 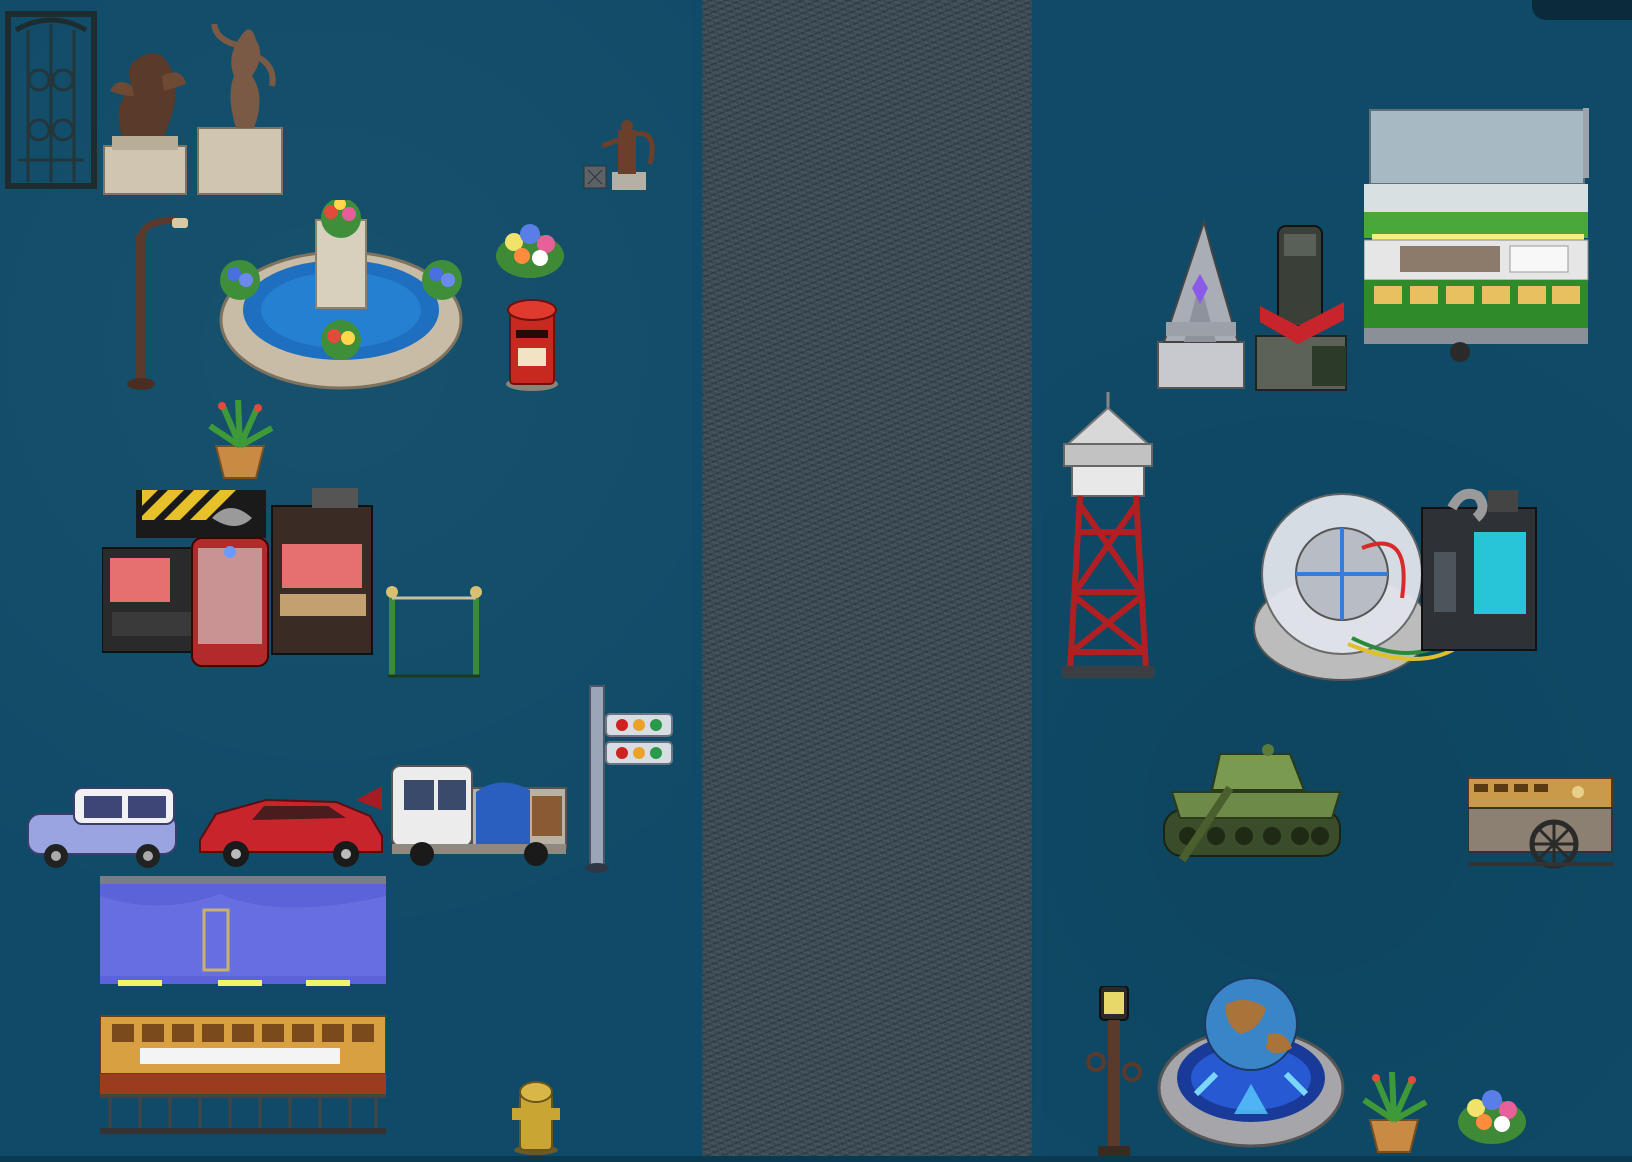 I want to click on mailbox-icon, so click(x=532, y=345).